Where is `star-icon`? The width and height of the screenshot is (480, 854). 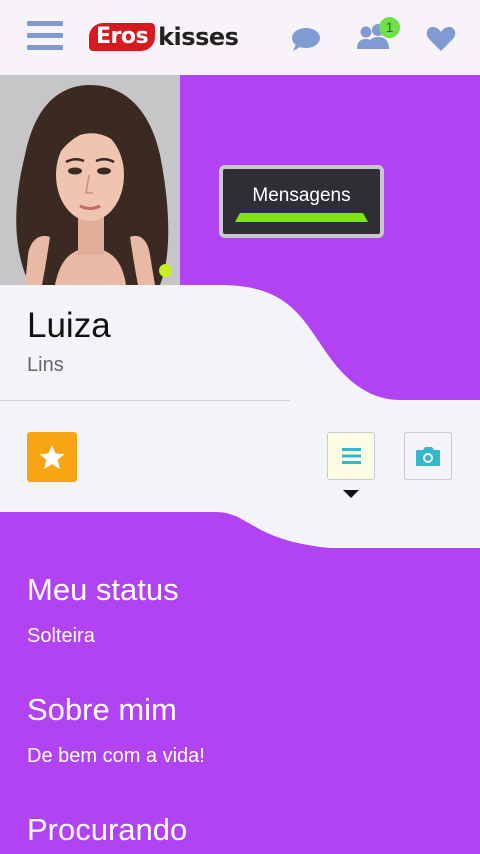 star-icon is located at coordinates (52, 457).